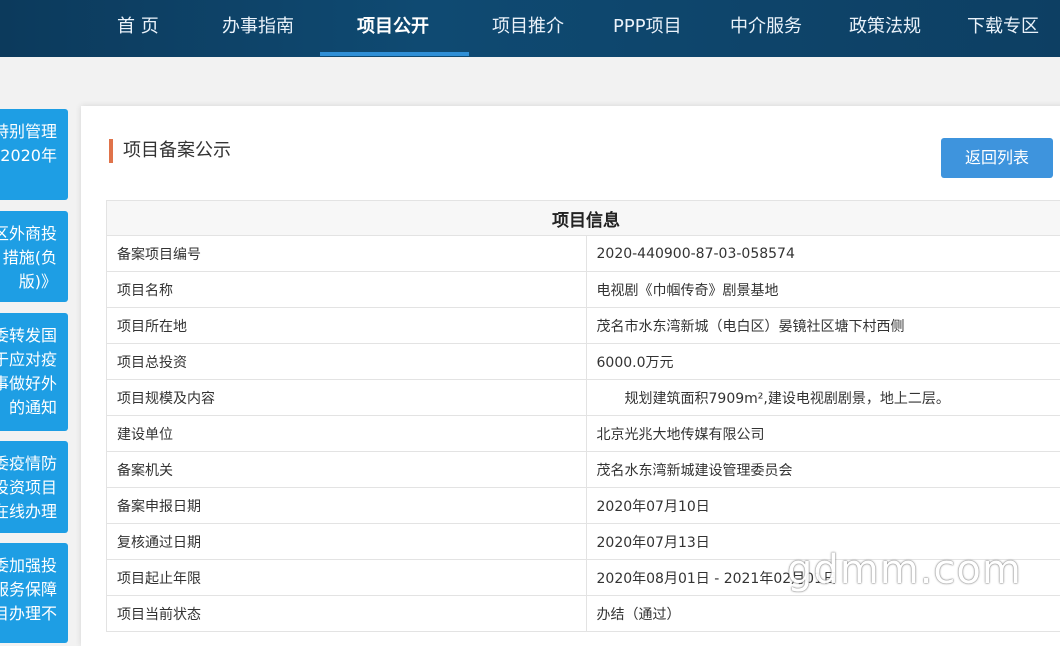 The width and height of the screenshot is (1060, 646). What do you see at coordinates (138, 27) in the screenshot?
I see `nav-item-home: 首 页` at bounding box center [138, 27].